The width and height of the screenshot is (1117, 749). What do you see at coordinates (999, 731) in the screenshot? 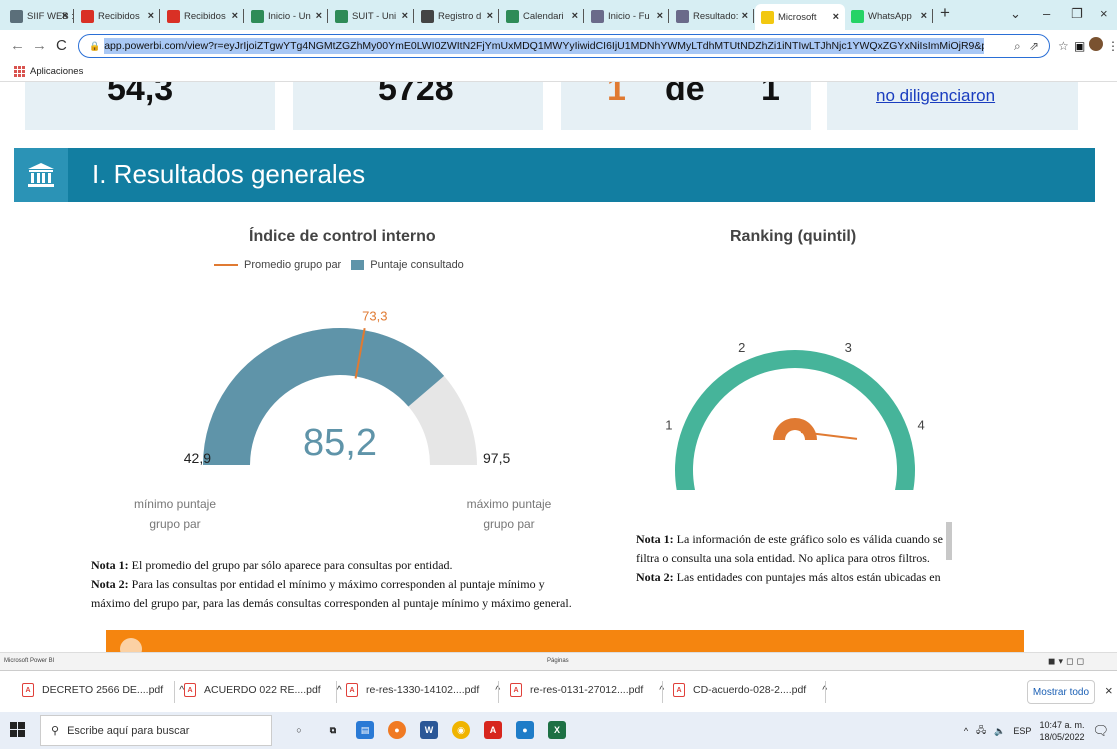
I see `volume-icon: 🔈` at bounding box center [999, 731].